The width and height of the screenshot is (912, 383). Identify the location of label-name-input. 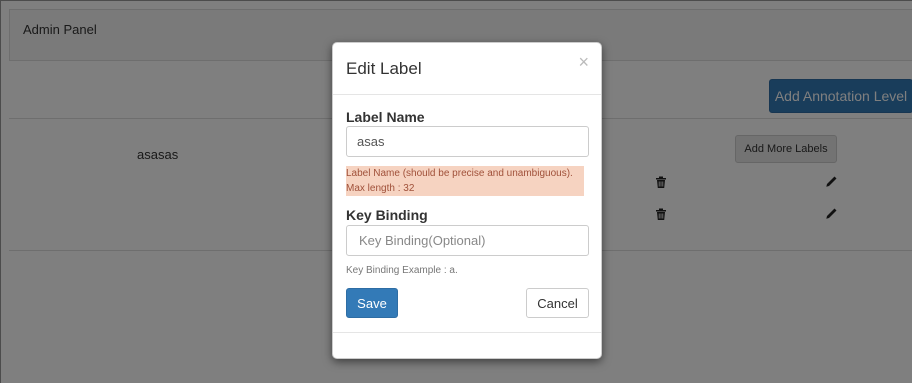
(467, 141).